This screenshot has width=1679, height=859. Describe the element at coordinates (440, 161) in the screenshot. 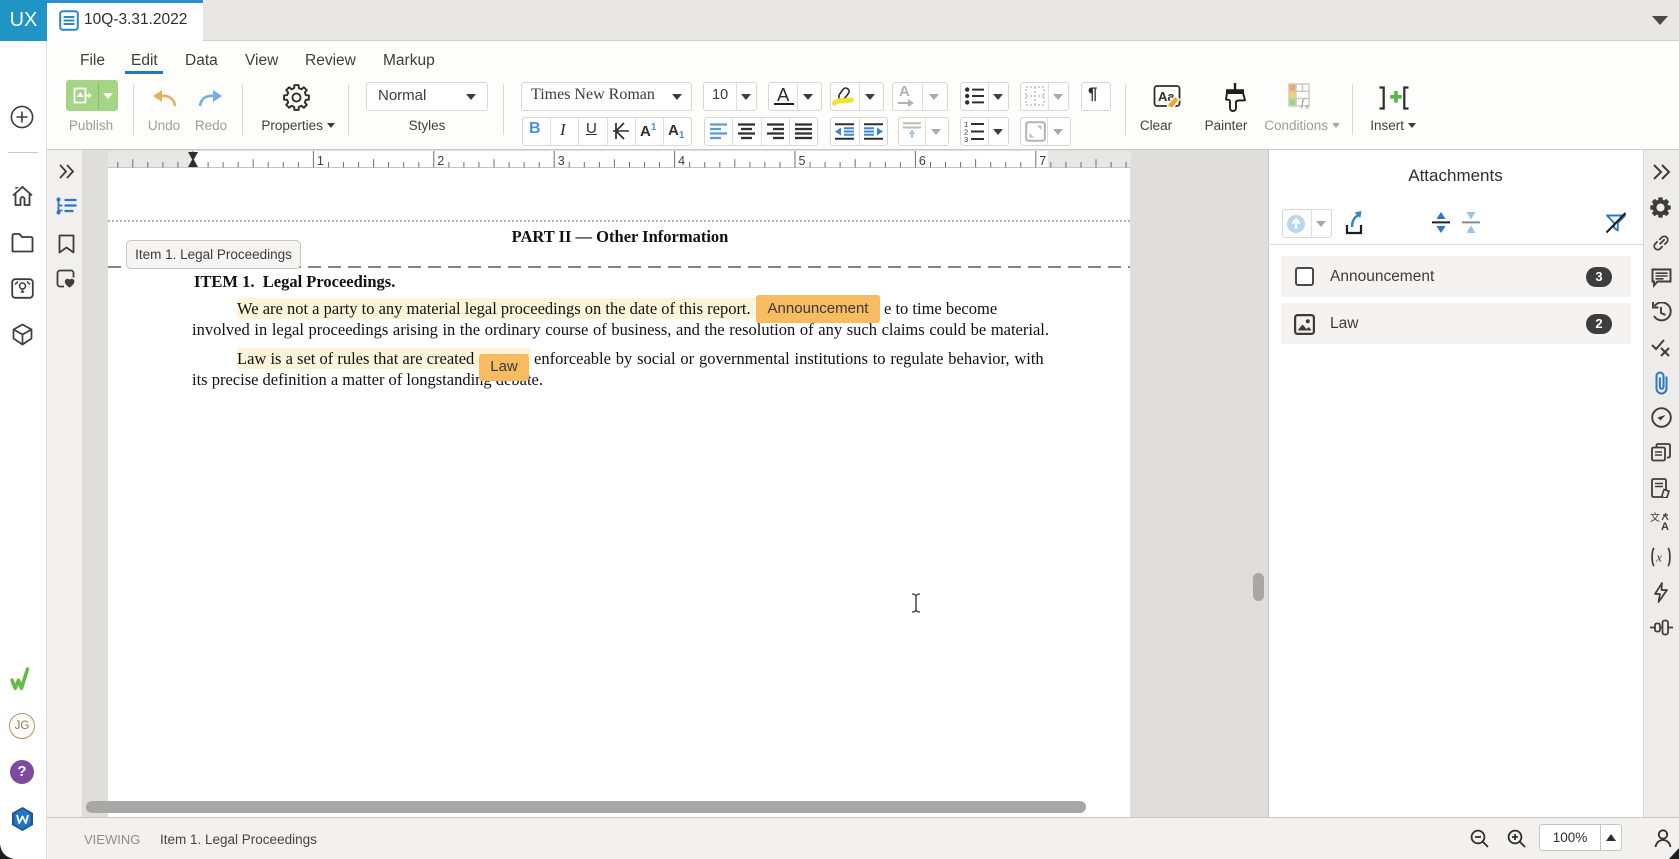

I see `svg-text: 2` at that location.